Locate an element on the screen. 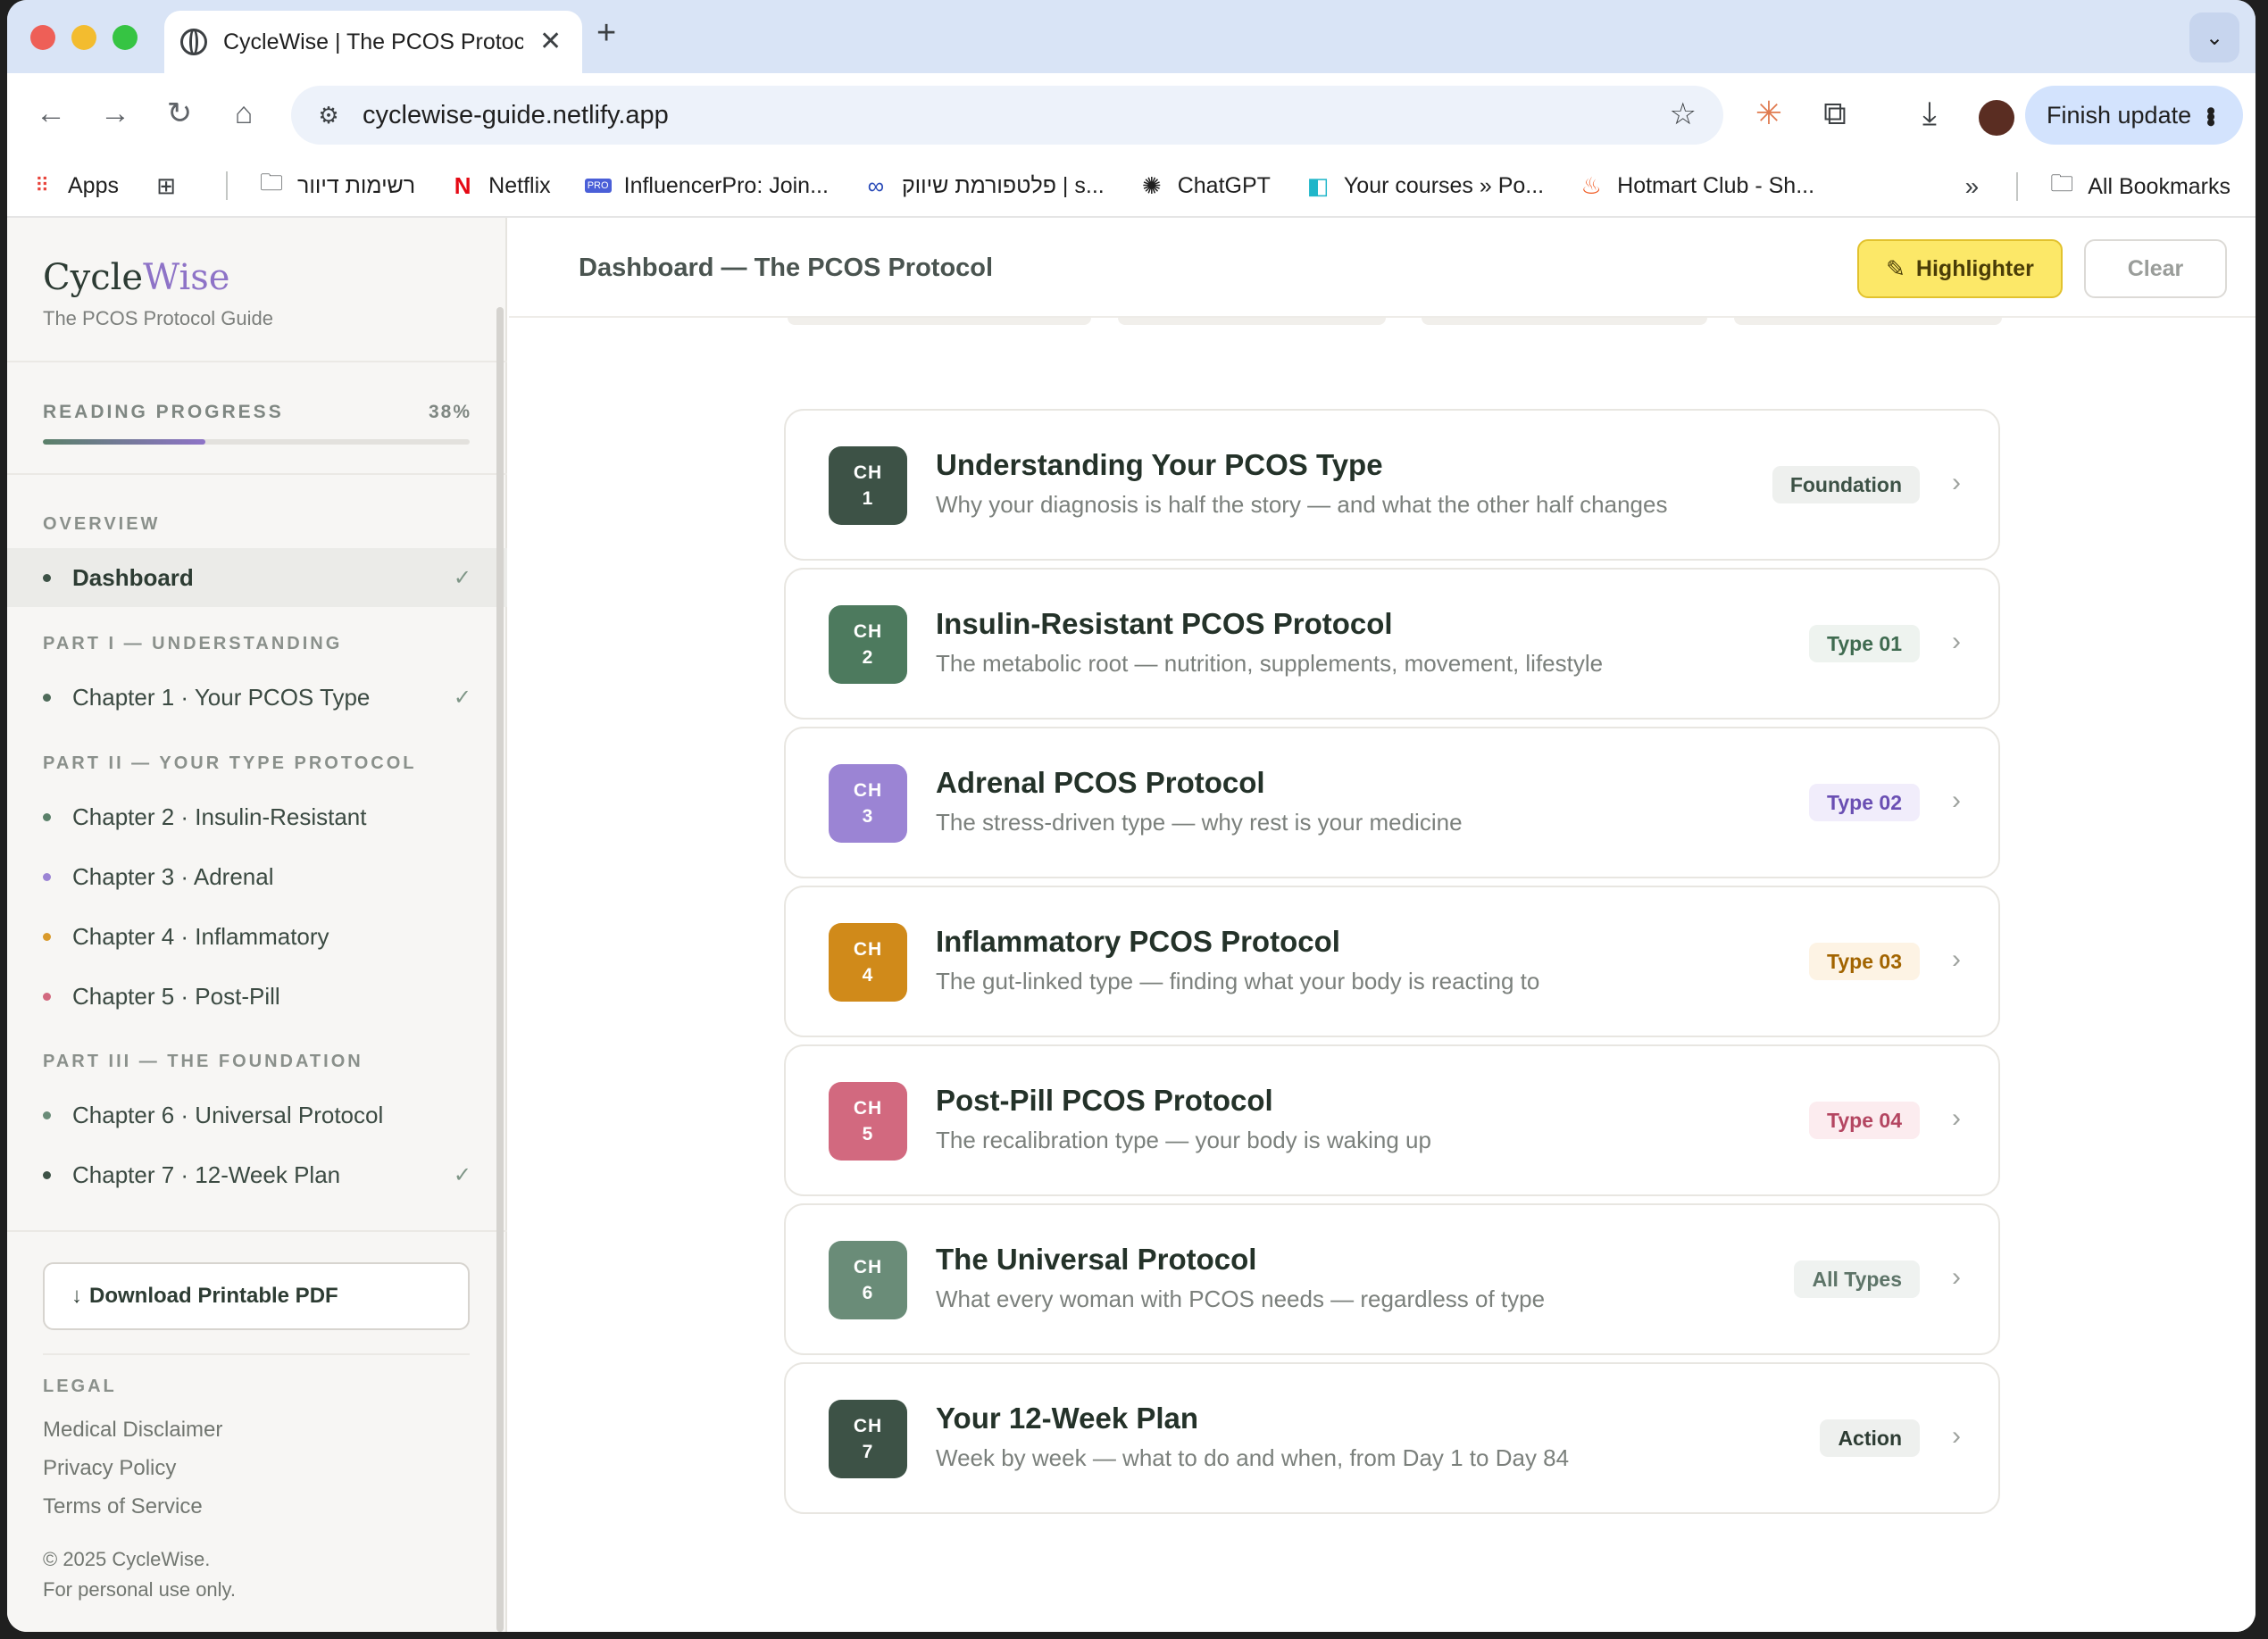 This screenshot has height=1639, width=2268. sidebar-item-chapter-6: Chapter 6 · Universal Protocol is located at coordinates (257, 1115).